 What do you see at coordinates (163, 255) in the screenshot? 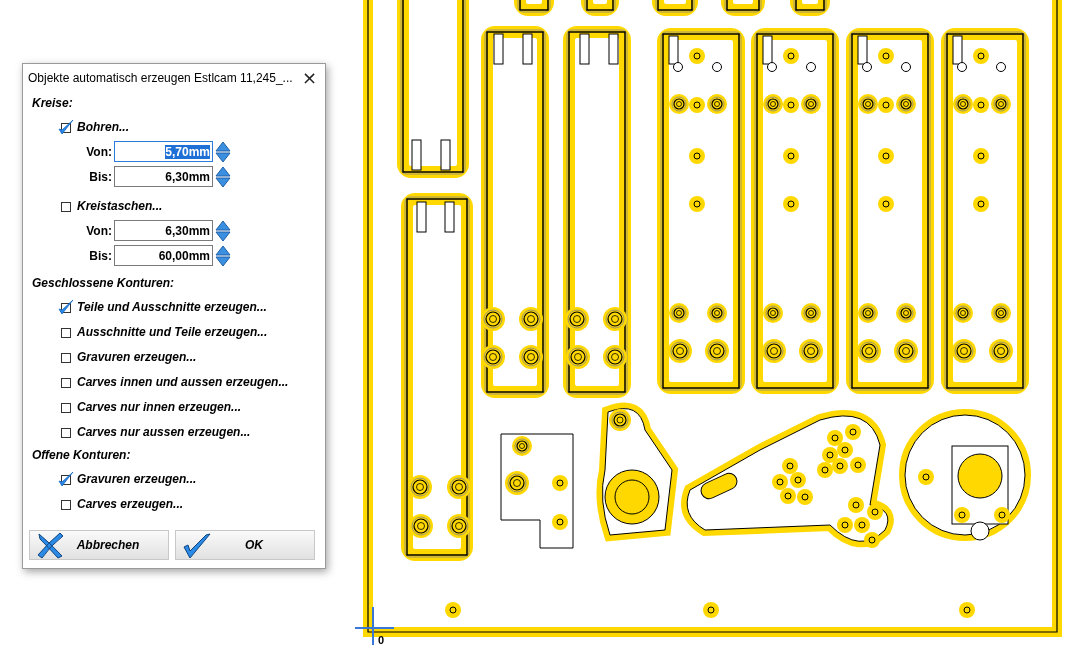
I see `number-field: 60,00mm` at bounding box center [163, 255].